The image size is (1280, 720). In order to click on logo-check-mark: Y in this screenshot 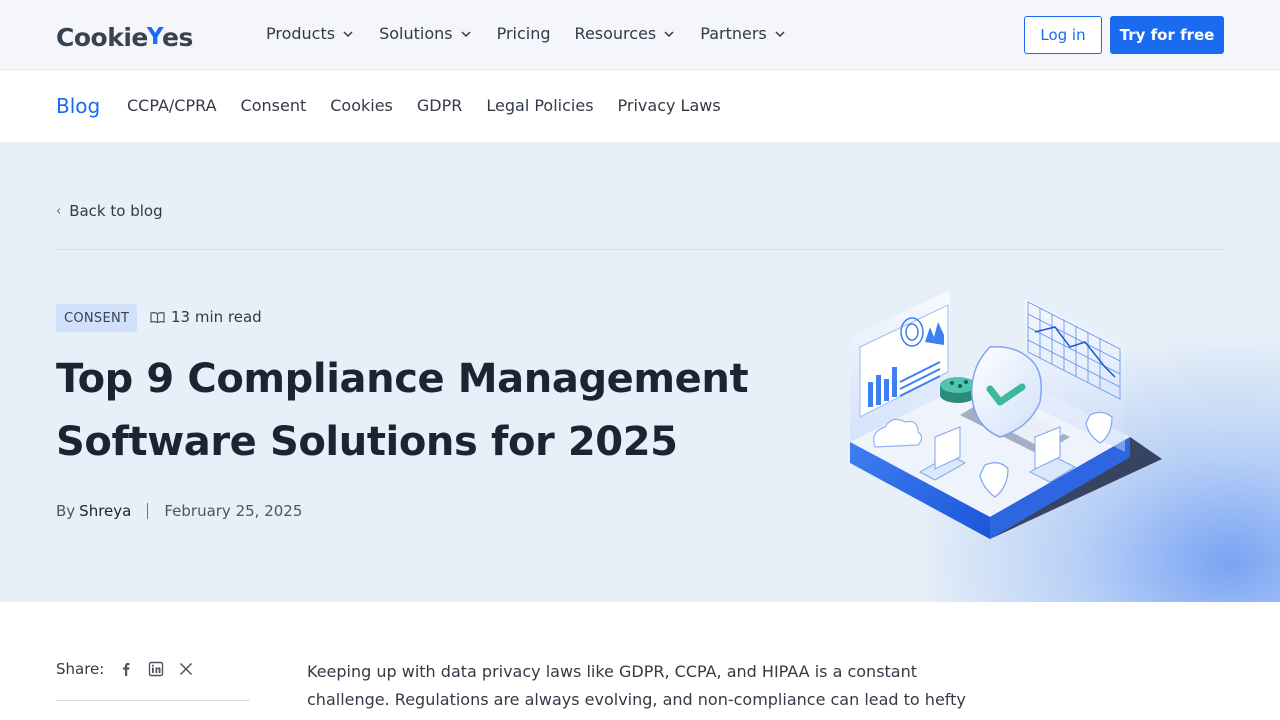, I will do `click(155, 37)`.